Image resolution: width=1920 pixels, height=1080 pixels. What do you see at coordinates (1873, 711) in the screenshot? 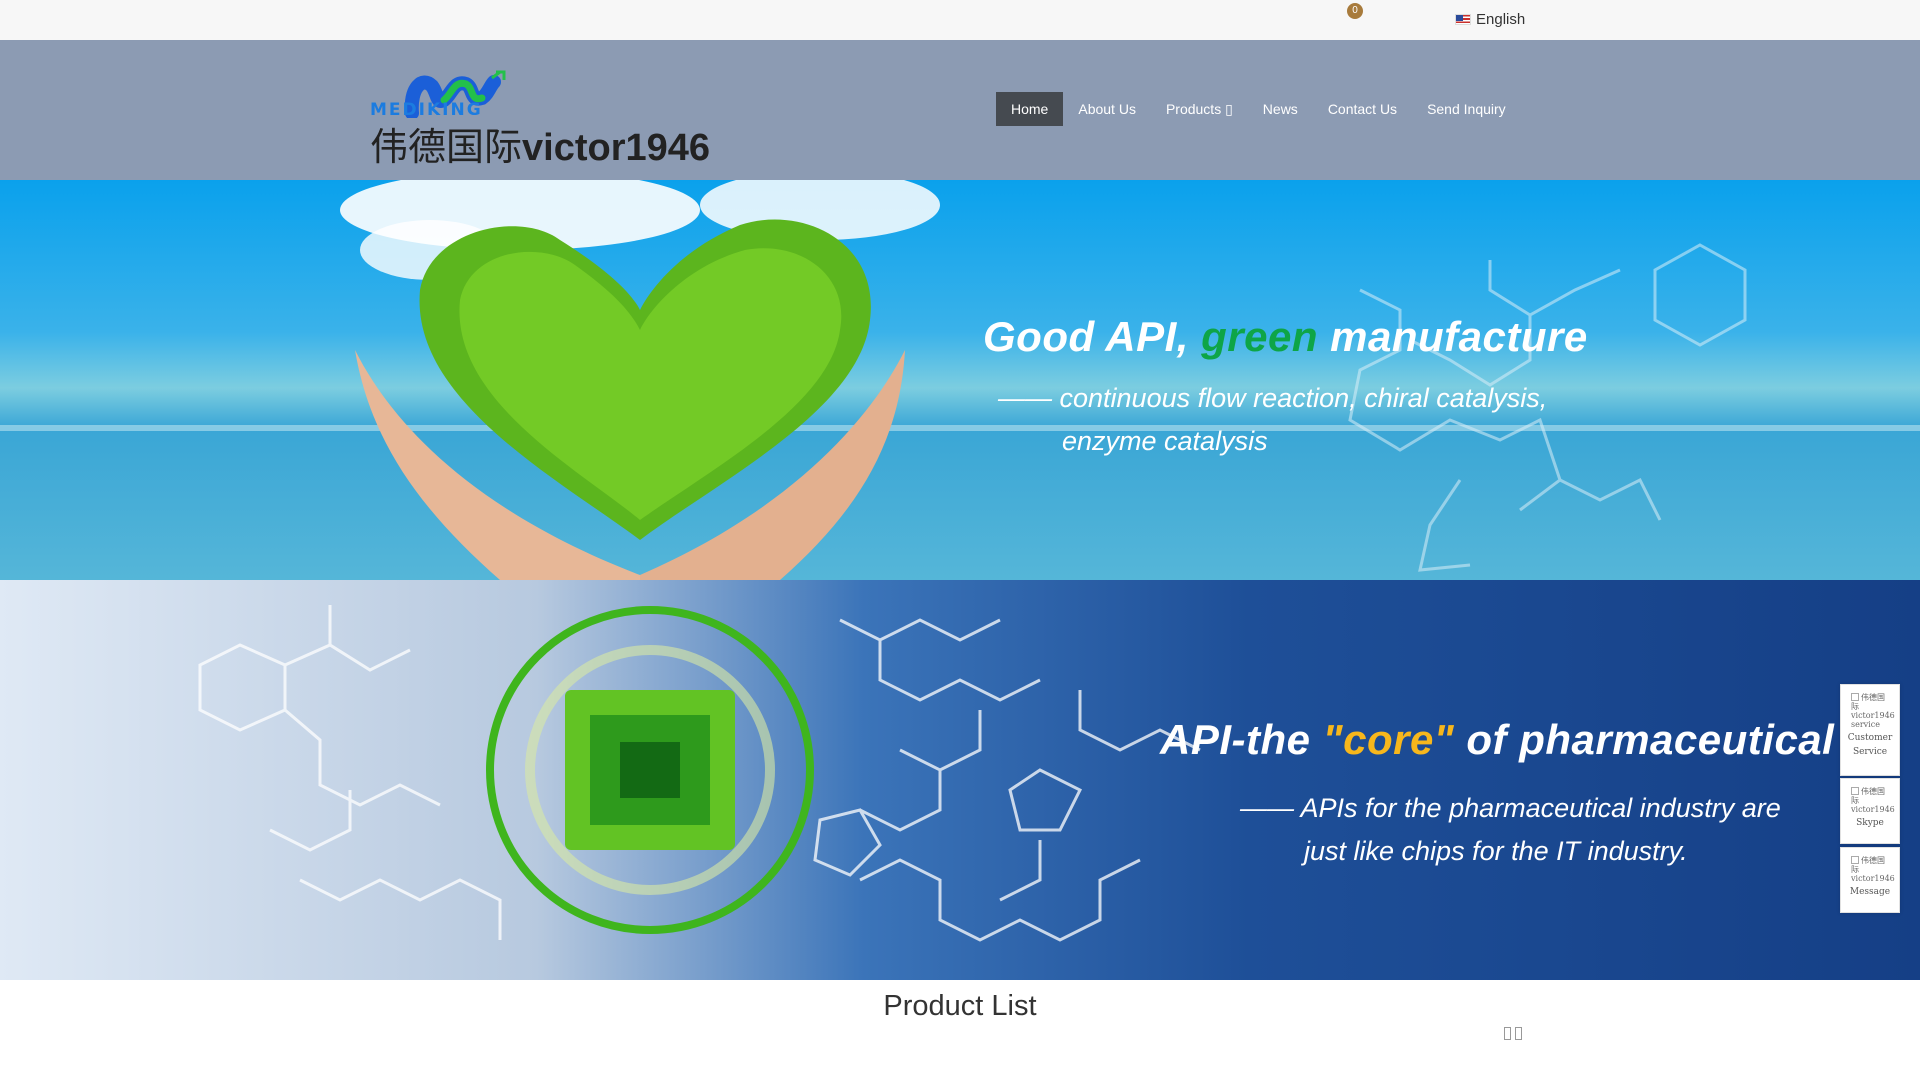
I see `customer-service-image: 伟德国际victor1946 service` at bounding box center [1873, 711].